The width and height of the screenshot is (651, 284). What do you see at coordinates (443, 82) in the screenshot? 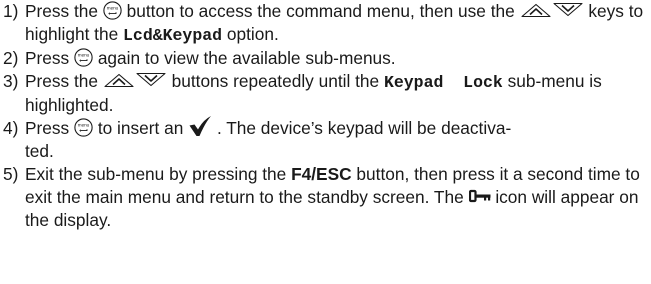
I see `submenu-name: Keypad Lock` at bounding box center [443, 82].